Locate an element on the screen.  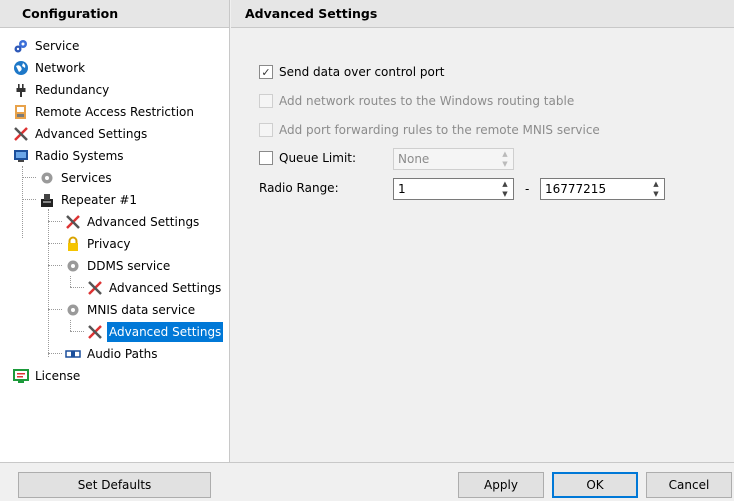
tree-item-label: Services is located at coordinates (86, 178).